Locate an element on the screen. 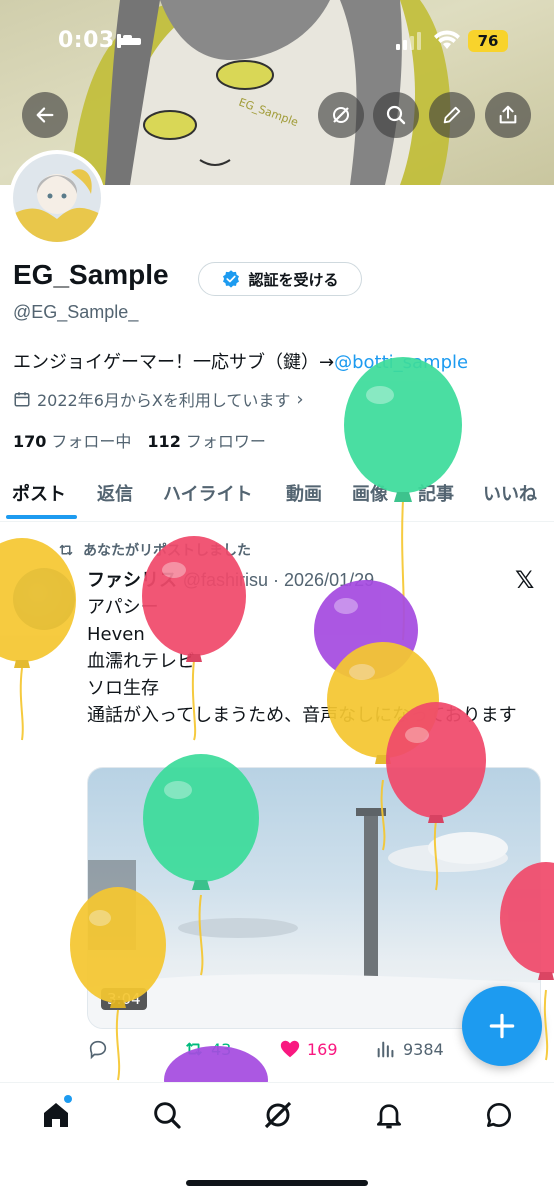 Image resolution: width=554 pixels, height=1200 pixels. back-button is located at coordinates (45, 115).